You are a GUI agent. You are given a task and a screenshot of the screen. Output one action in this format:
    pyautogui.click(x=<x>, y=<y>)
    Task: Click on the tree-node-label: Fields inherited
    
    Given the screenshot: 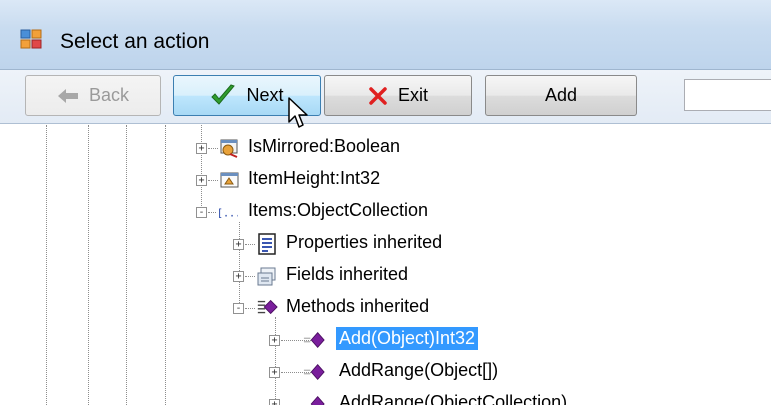 What is the action you would take?
    pyautogui.click(x=347, y=274)
    